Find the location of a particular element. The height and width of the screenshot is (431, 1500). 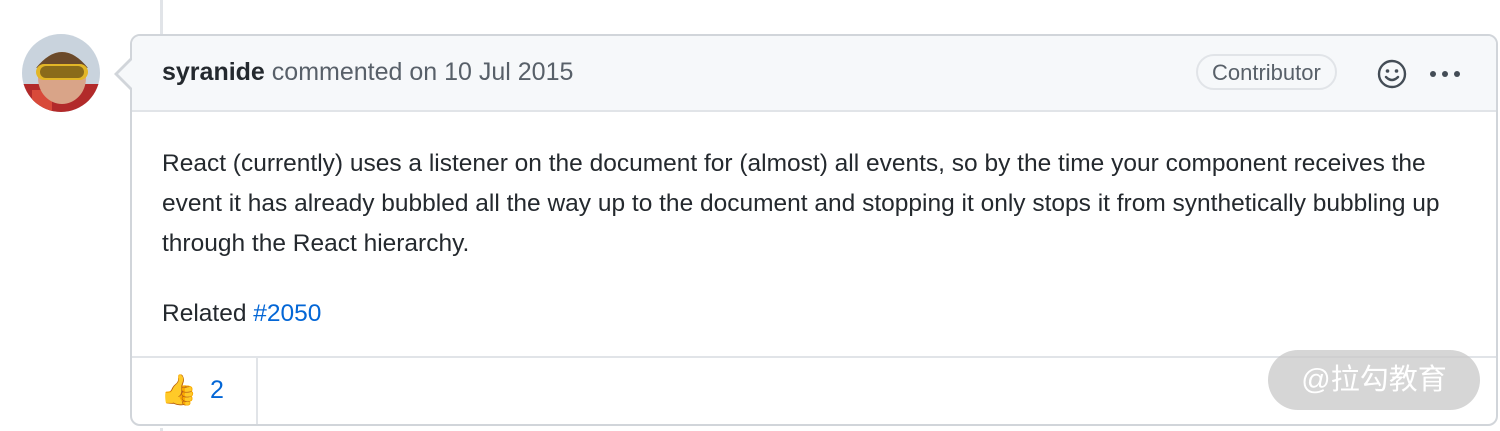

more-options-button is located at coordinates (1445, 74).